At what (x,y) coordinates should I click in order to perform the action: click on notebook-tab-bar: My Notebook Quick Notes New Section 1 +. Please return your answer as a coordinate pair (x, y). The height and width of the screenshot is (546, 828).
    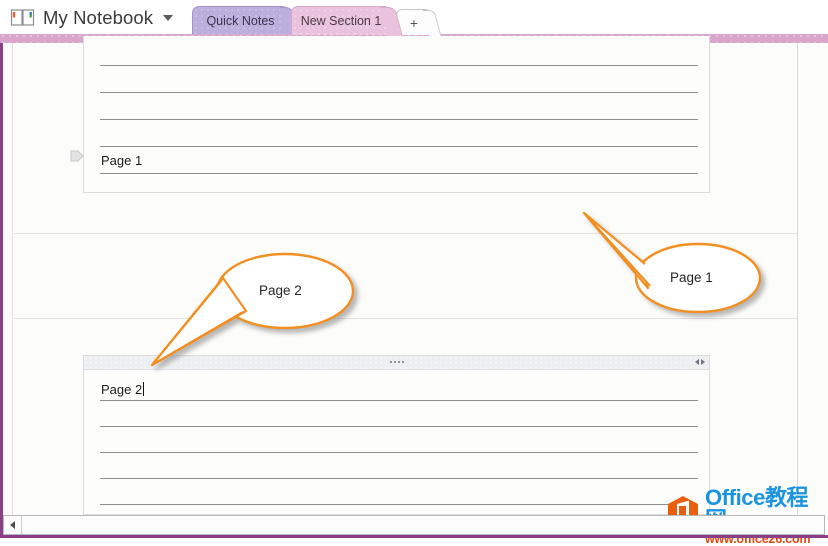
    Looking at the image, I should click on (414, 18).